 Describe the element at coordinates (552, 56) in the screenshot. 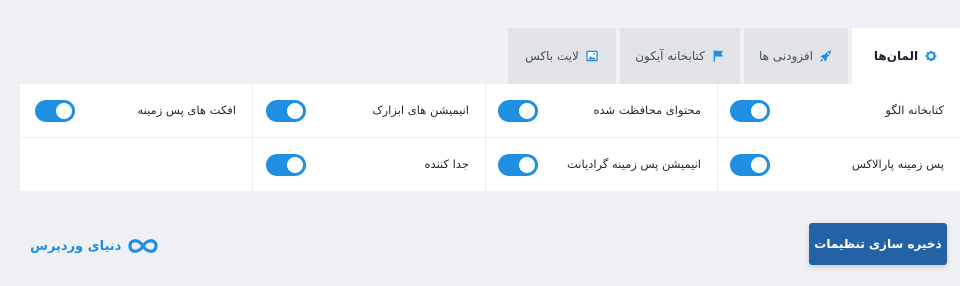

I see `tab-label: لایت باکس` at that location.